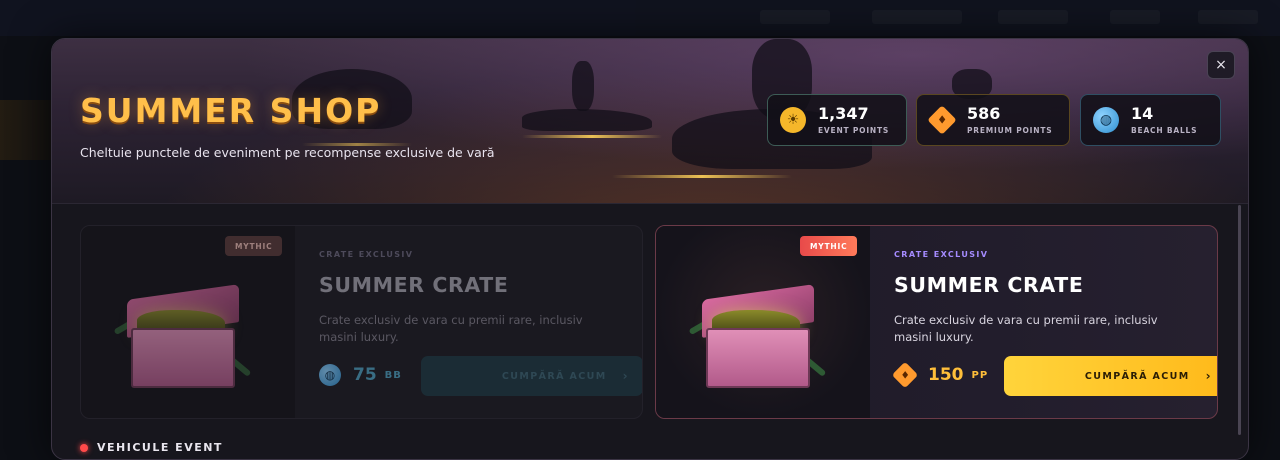 This screenshot has height=460, width=1280. I want to click on price-amount: 150, so click(946, 375).